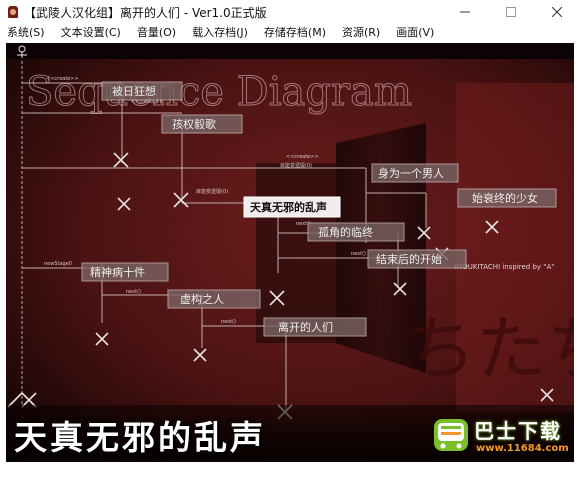 This screenshot has width=580, height=477. I want to click on menu-save-game: 存储存档(M), so click(295, 33).